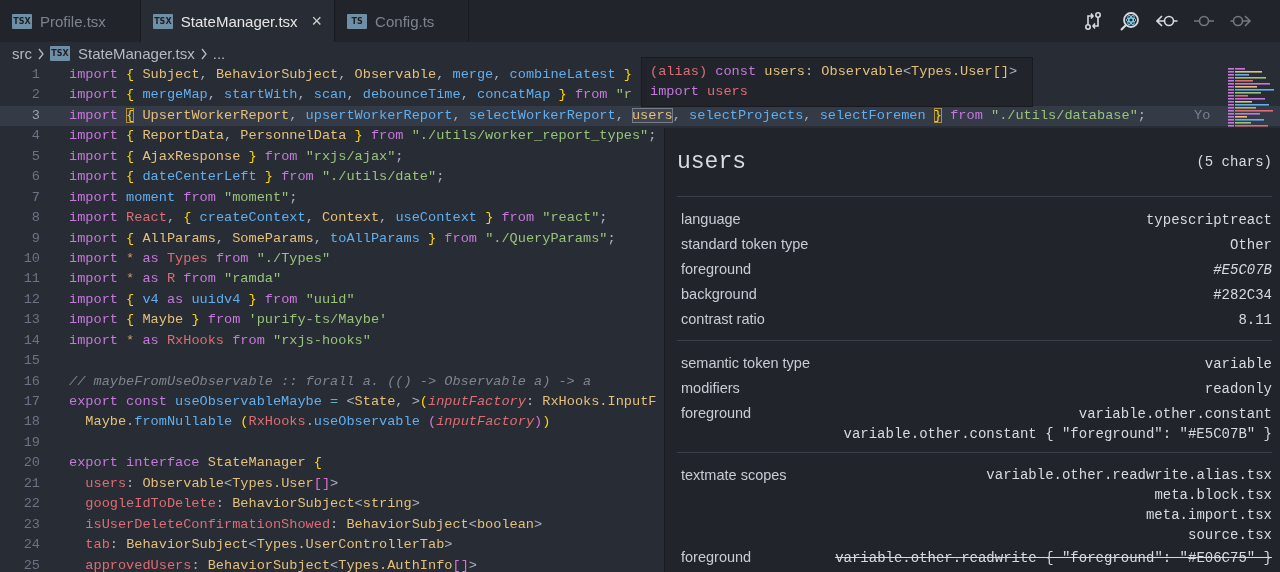  What do you see at coordinates (31, 320) in the screenshot?
I see `line-number: 13` at bounding box center [31, 320].